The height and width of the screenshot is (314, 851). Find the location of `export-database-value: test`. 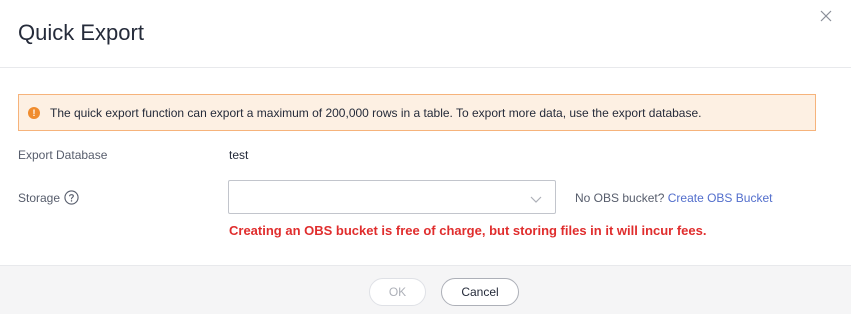

export-database-value: test is located at coordinates (239, 155).